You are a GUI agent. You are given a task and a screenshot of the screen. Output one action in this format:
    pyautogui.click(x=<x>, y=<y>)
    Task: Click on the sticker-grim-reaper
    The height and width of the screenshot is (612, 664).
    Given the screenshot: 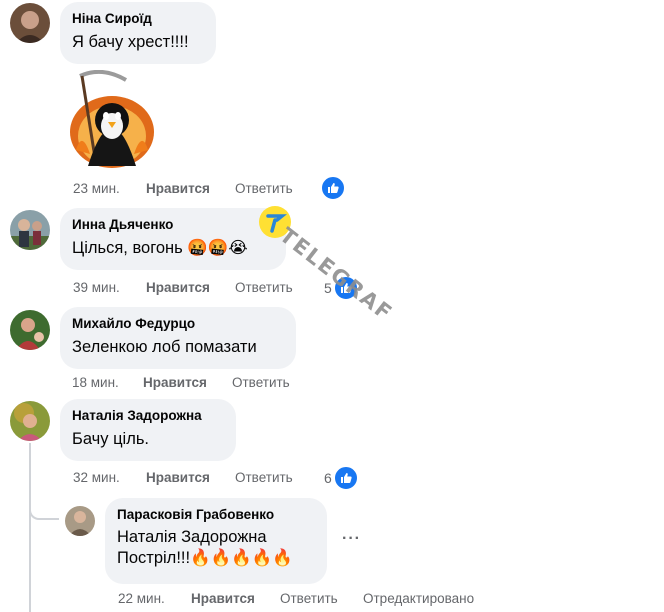 What is the action you would take?
    pyautogui.click(x=112, y=119)
    